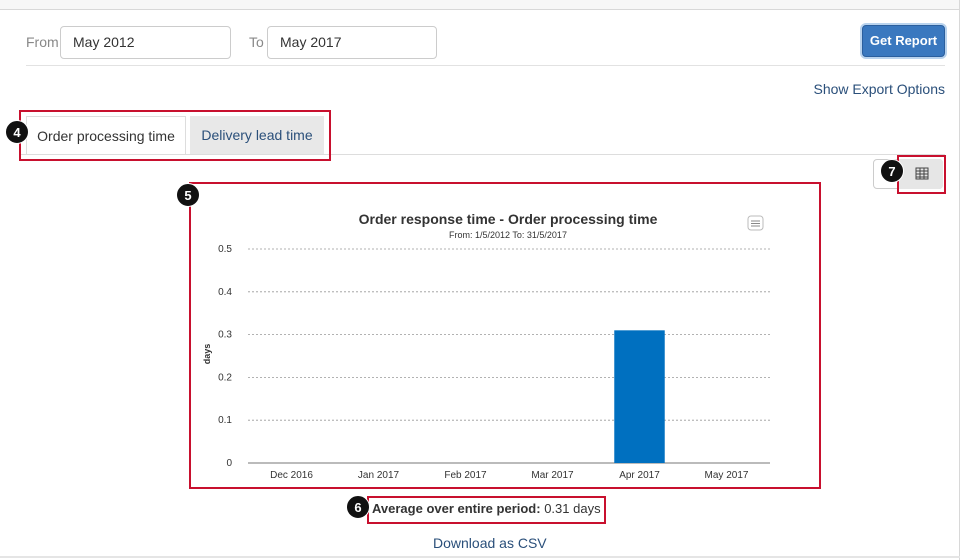 The image size is (967, 560). Describe the element at coordinates (17, 132) in the screenshot. I see `annotation-badge-4: 4` at that location.